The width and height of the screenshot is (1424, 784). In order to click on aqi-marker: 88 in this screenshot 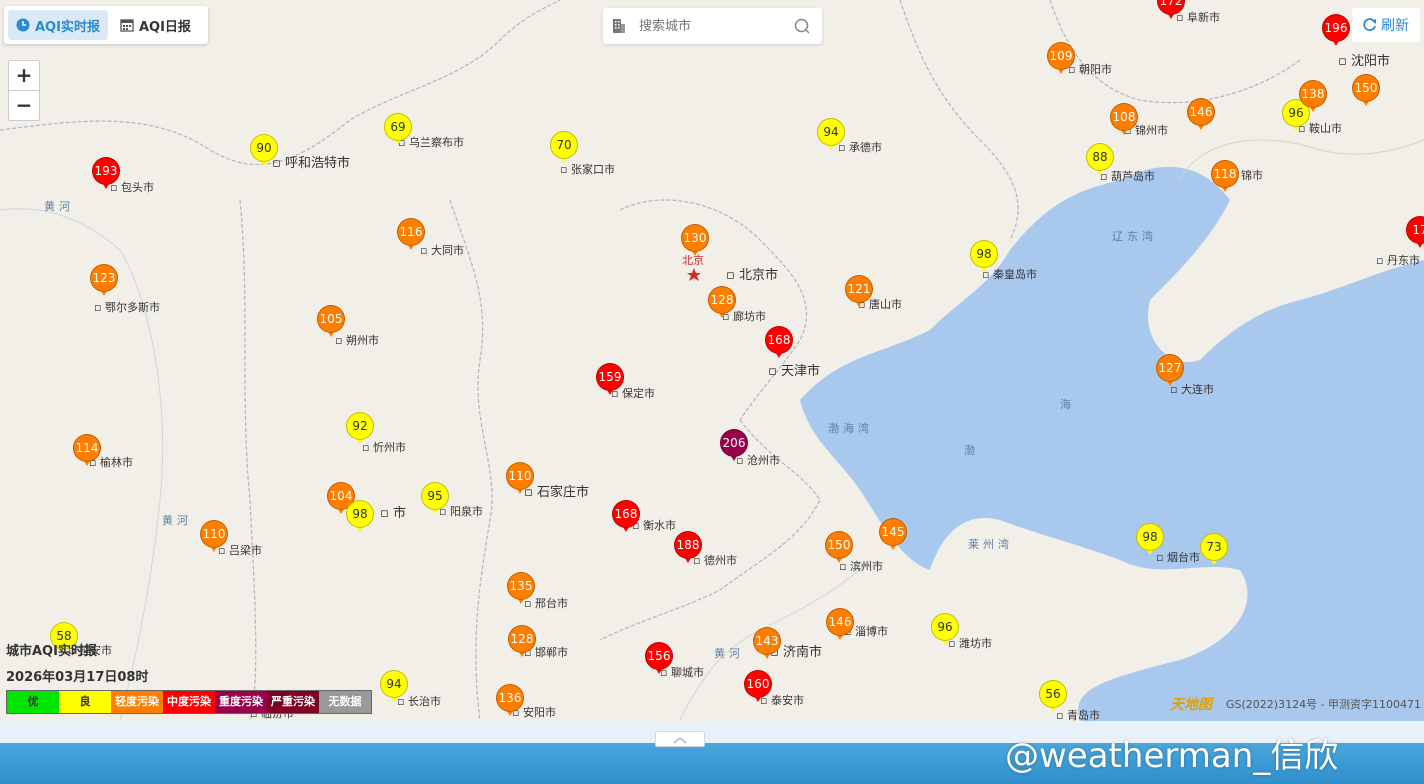, I will do `click(1100, 161)`.